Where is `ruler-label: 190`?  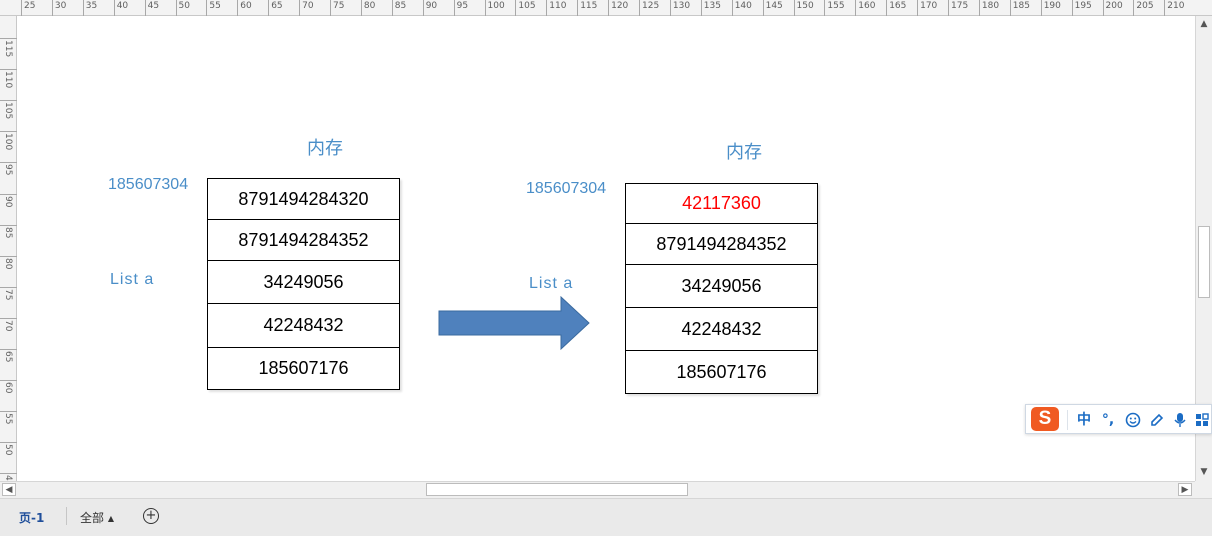
ruler-label: 190 is located at coordinates (1052, 6).